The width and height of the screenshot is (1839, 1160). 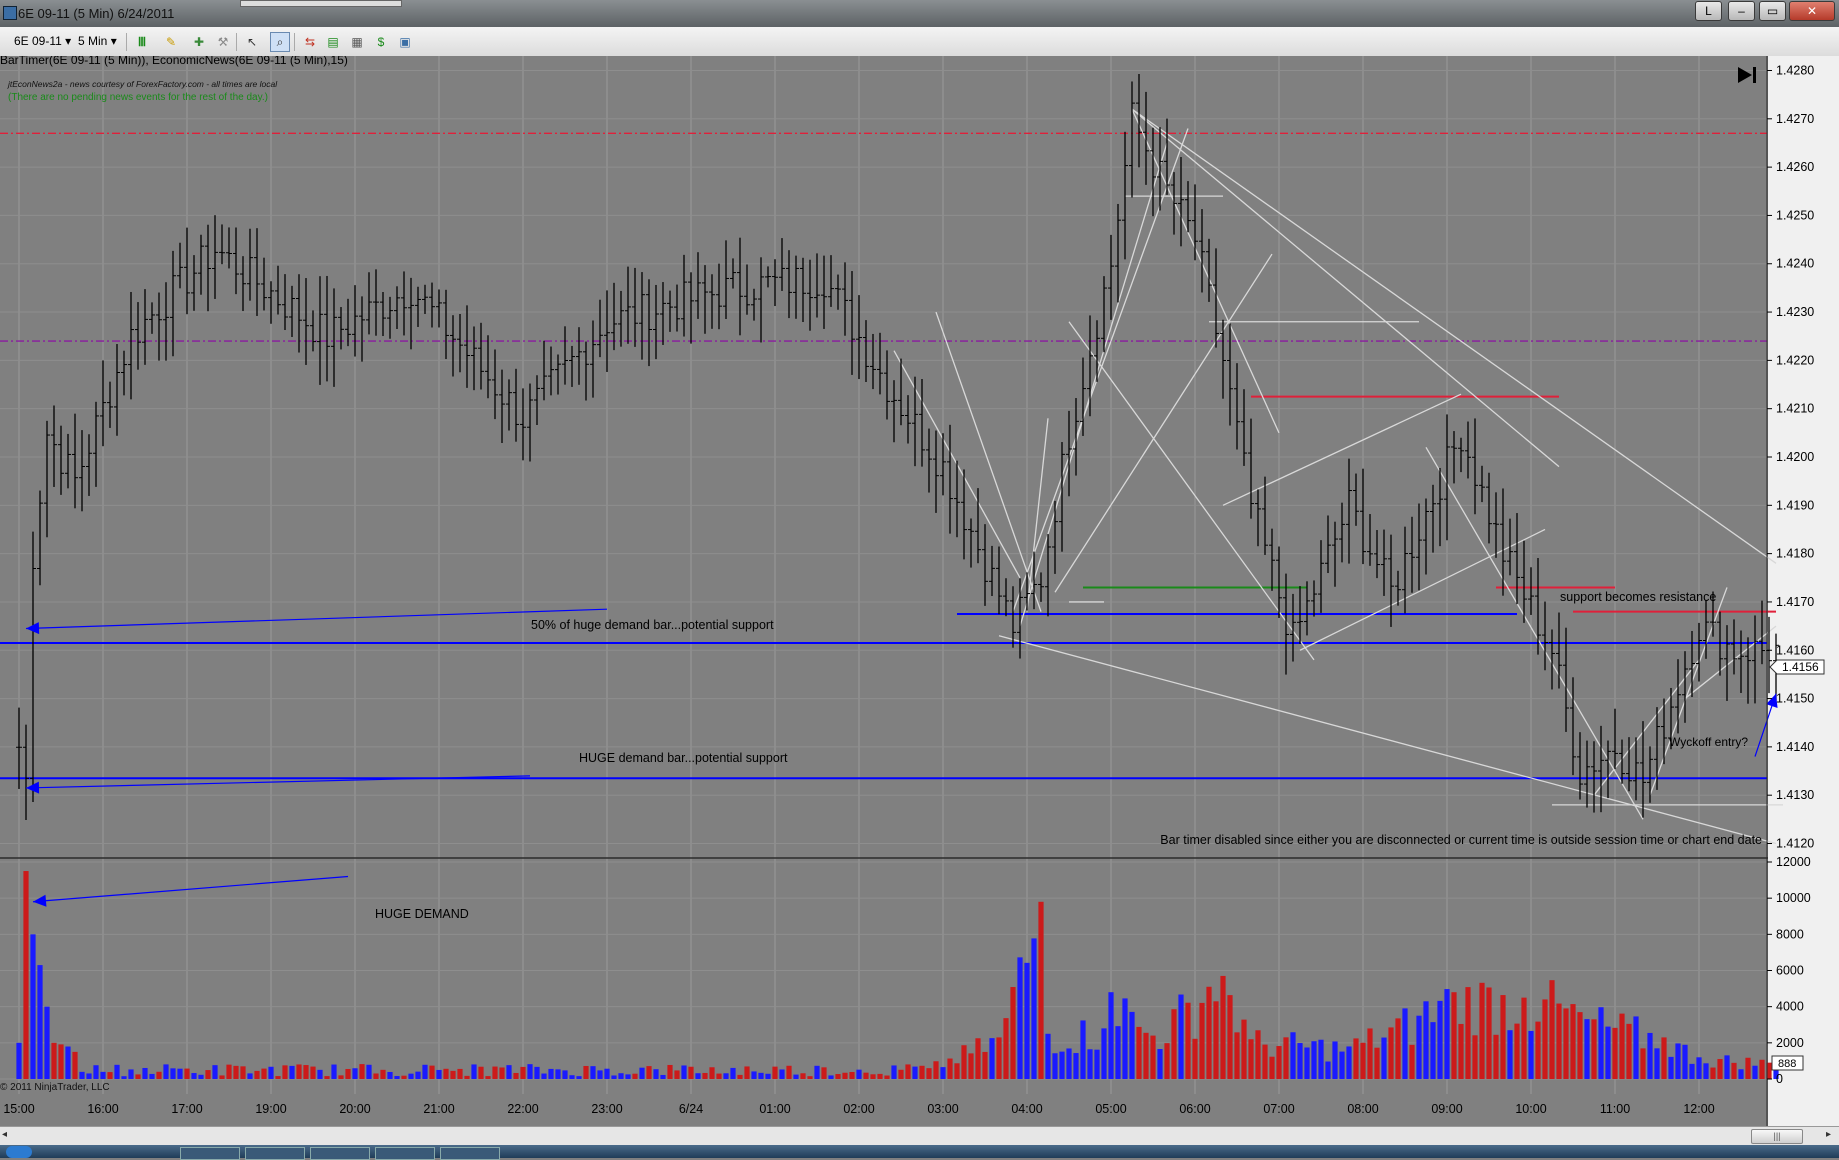 I want to click on properties-icon: ▣, so click(x=405, y=42).